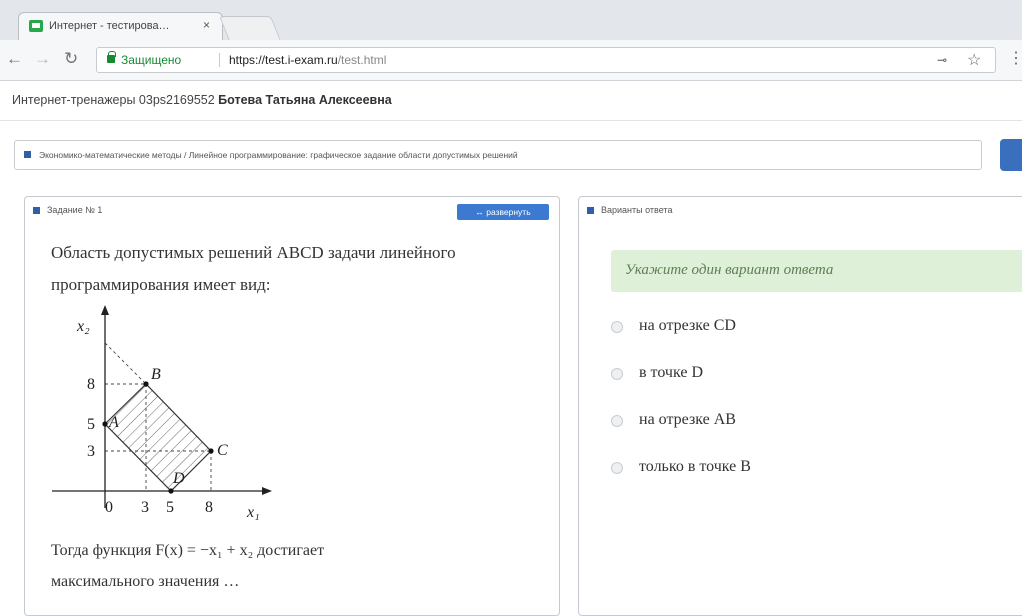  Describe the element at coordinates (170, 507) in the screenshot. I see `x-tick-label: 5` at that location.